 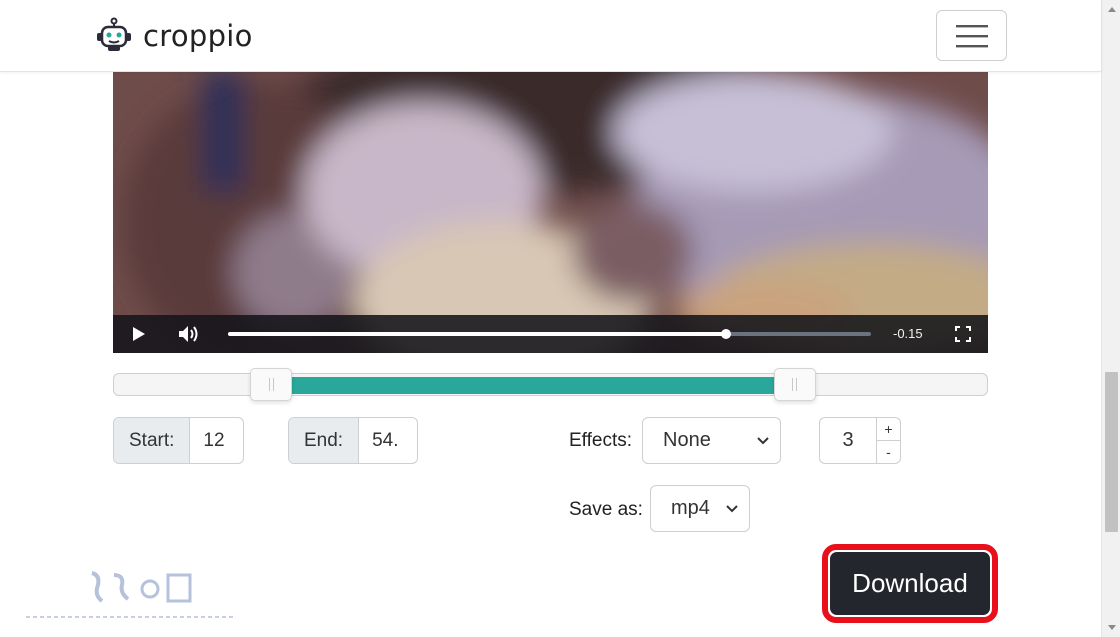 I want to click on seek-bar, so click(x=549, y=334).